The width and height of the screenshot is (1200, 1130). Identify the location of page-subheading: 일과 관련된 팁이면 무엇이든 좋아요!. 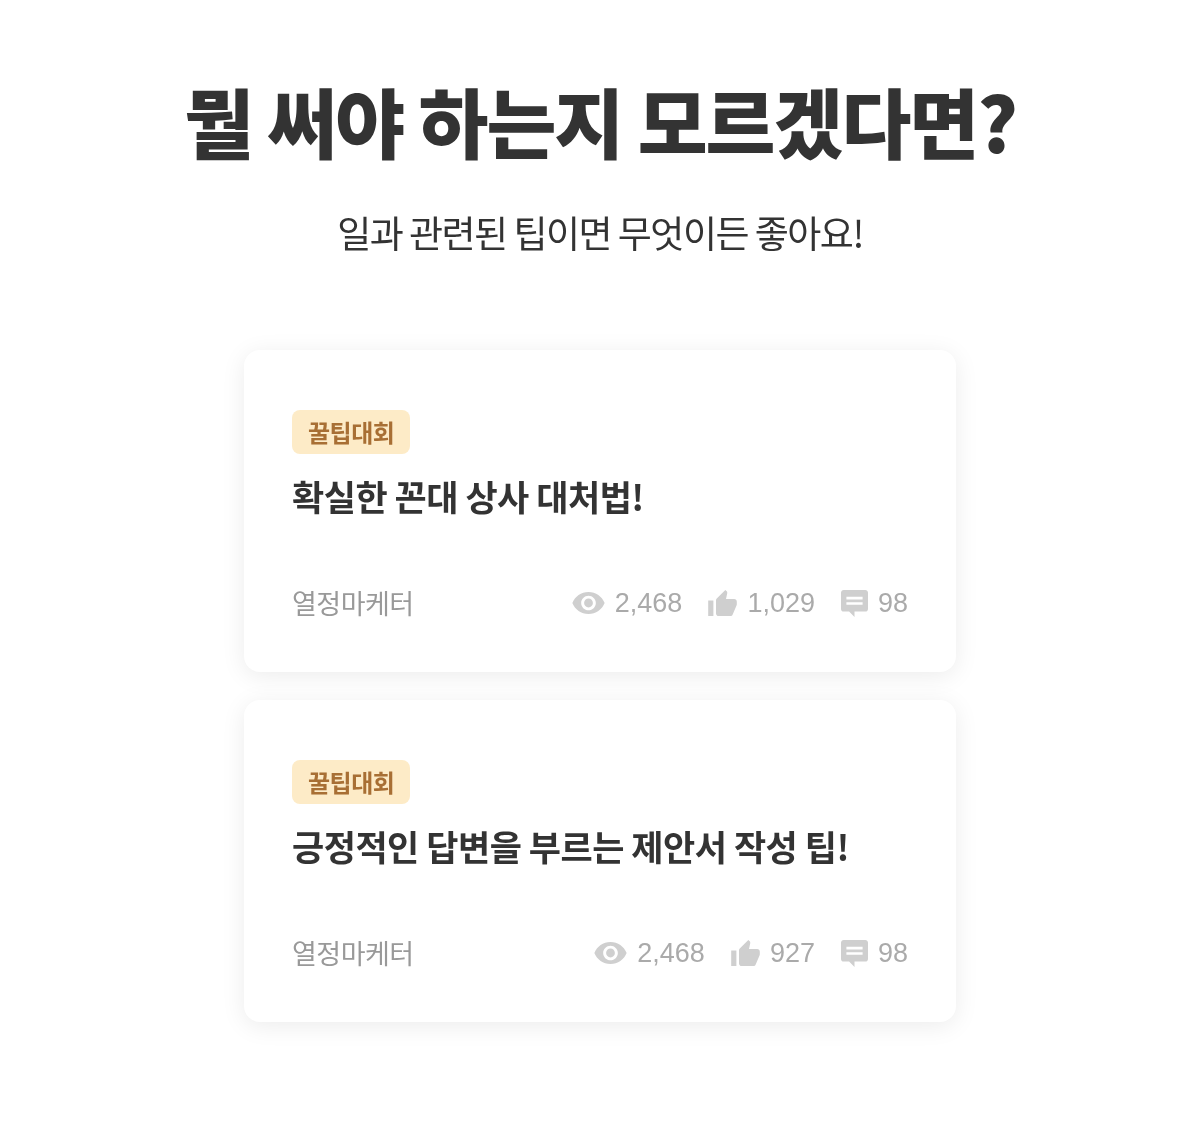
(600, 232).